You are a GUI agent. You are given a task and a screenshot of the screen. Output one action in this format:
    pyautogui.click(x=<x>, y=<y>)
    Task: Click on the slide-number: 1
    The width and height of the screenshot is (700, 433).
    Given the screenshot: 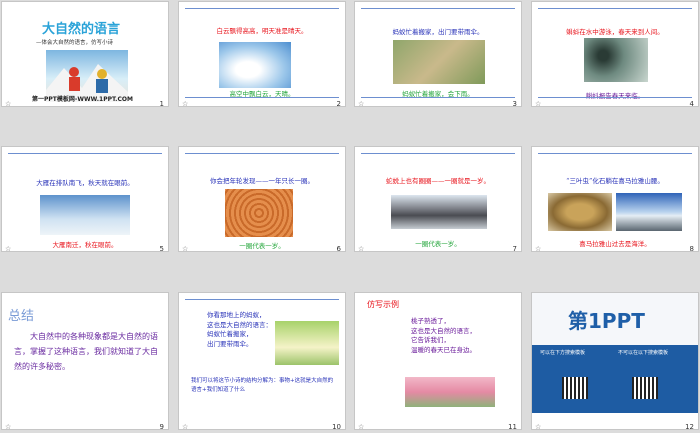 What is the action you would take?
    pyautogui.click(x=161, y=103)
    